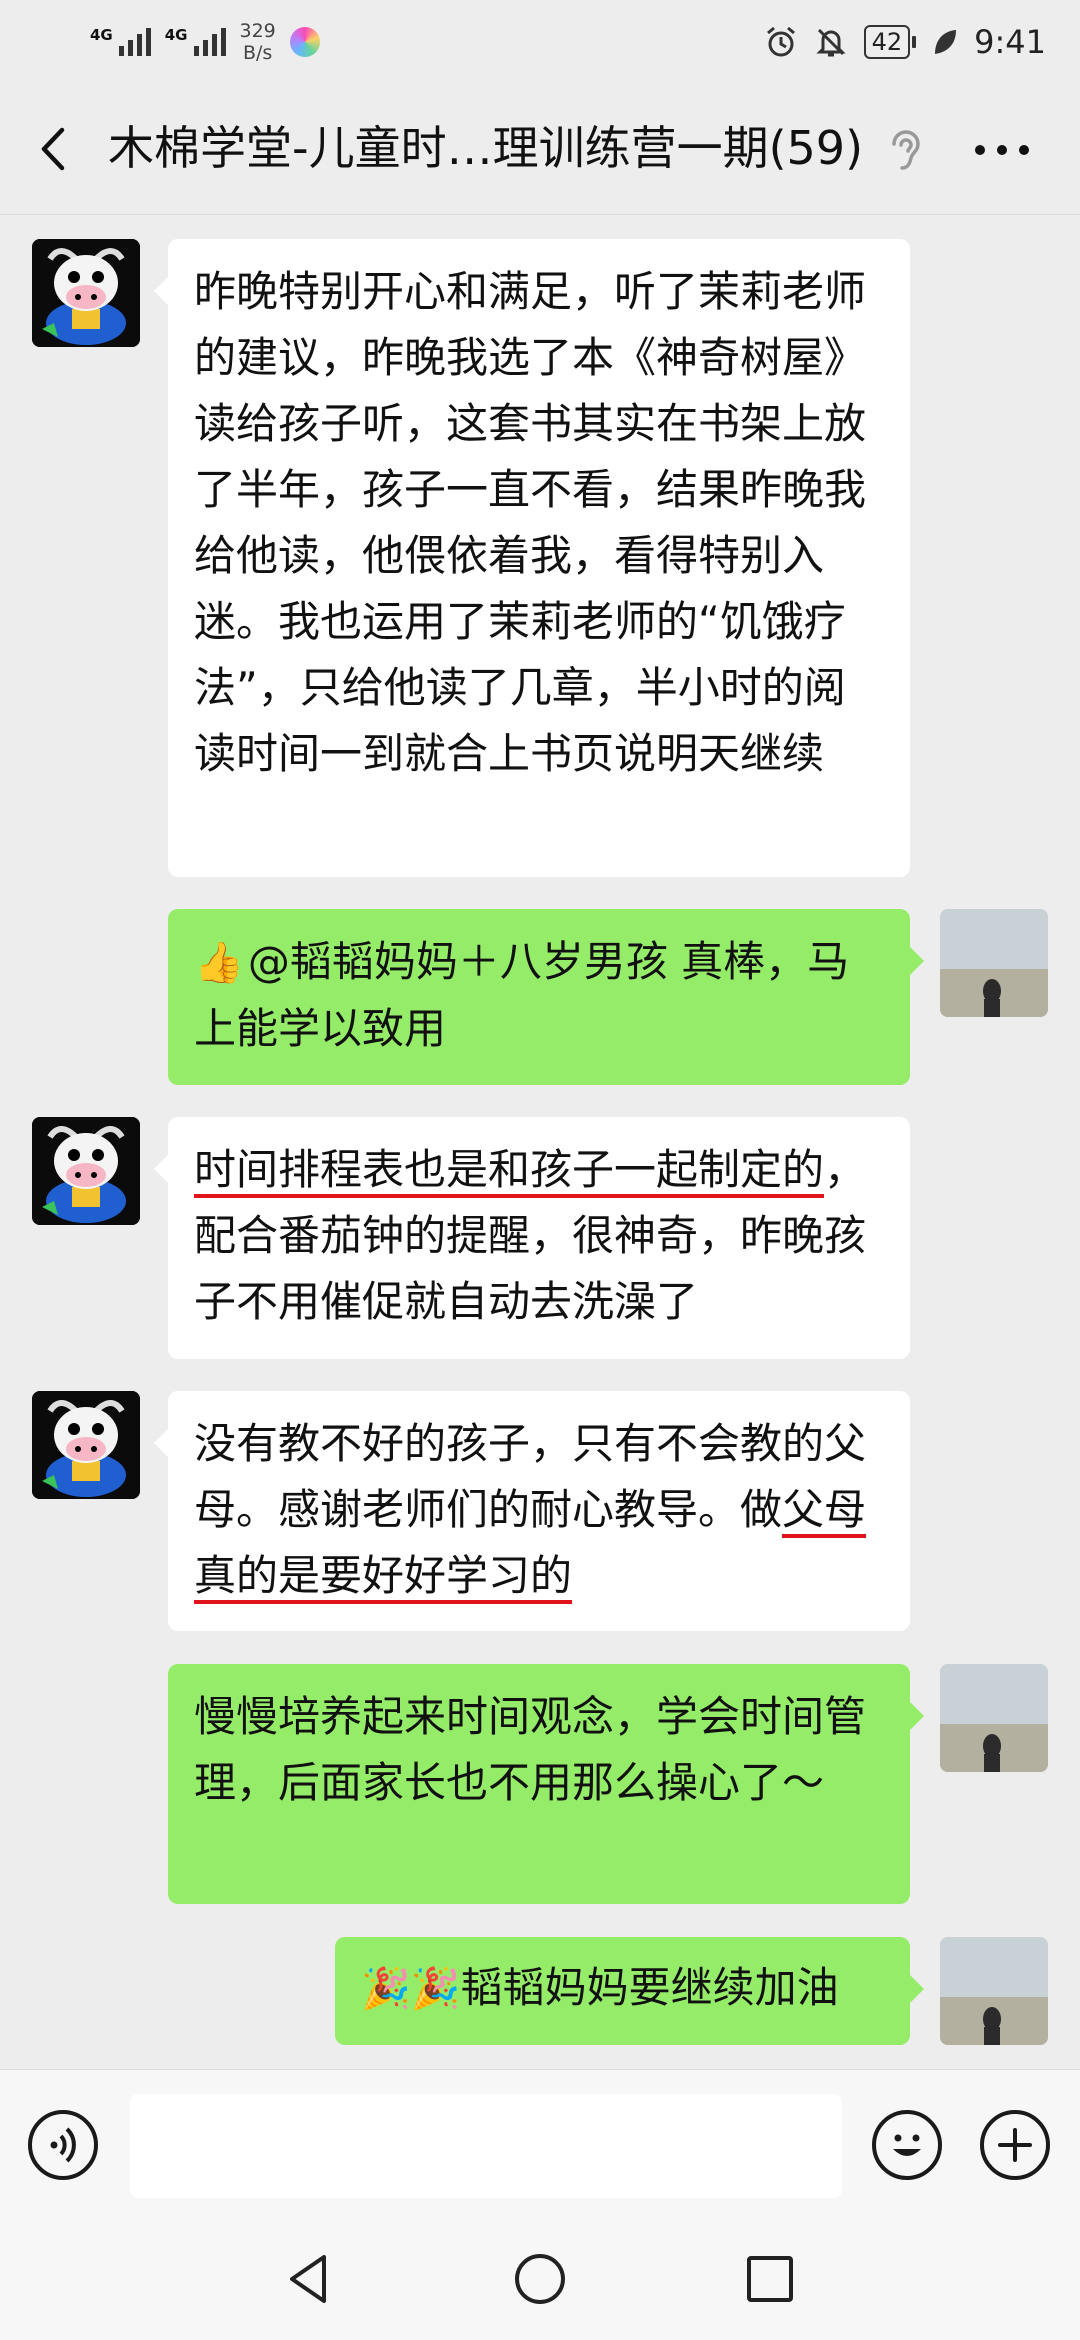 The height and width of the screenshot is (2340, 1080). I want to click on chat-header: 木棉学堂-儿童时…理训练营一期(59), so click(540, 149).